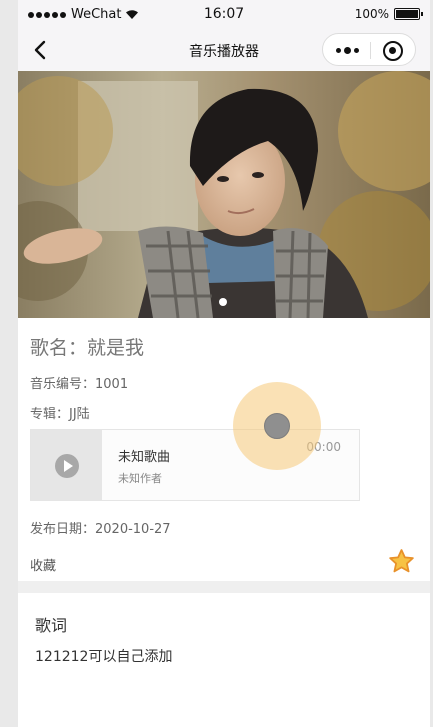  I want to click on lyrics-text: 121212可以自己添加, so click(104, 657).